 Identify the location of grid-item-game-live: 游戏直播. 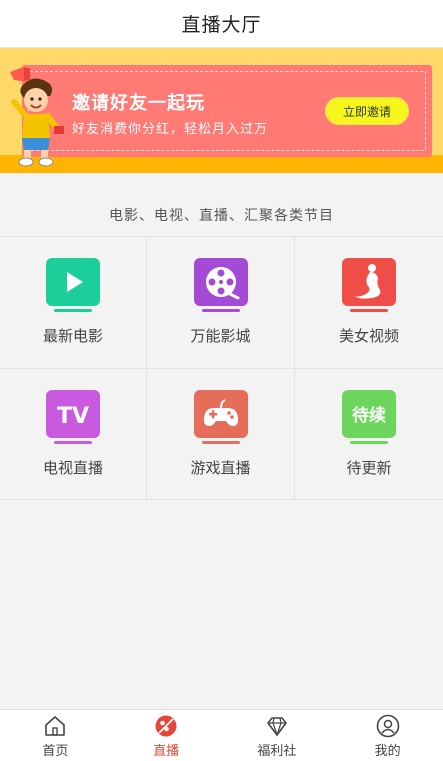
(221, 435).